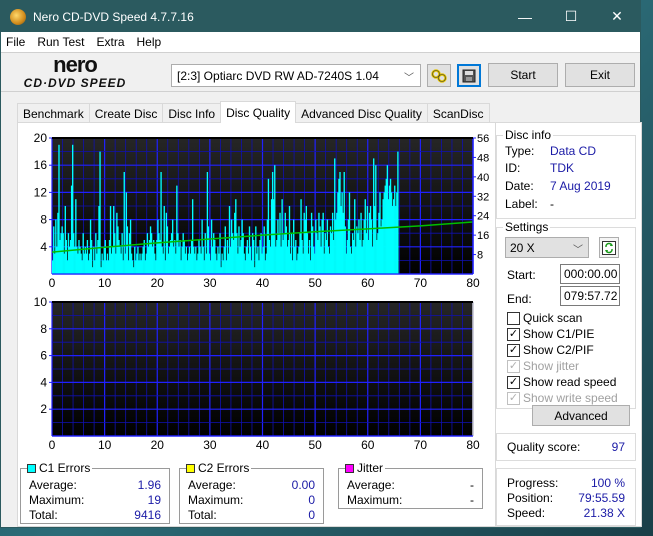  What do you see at coordinates (521, 275) in the screenshot?
I see `start-label: Start:` at bounding box center [521, 275].